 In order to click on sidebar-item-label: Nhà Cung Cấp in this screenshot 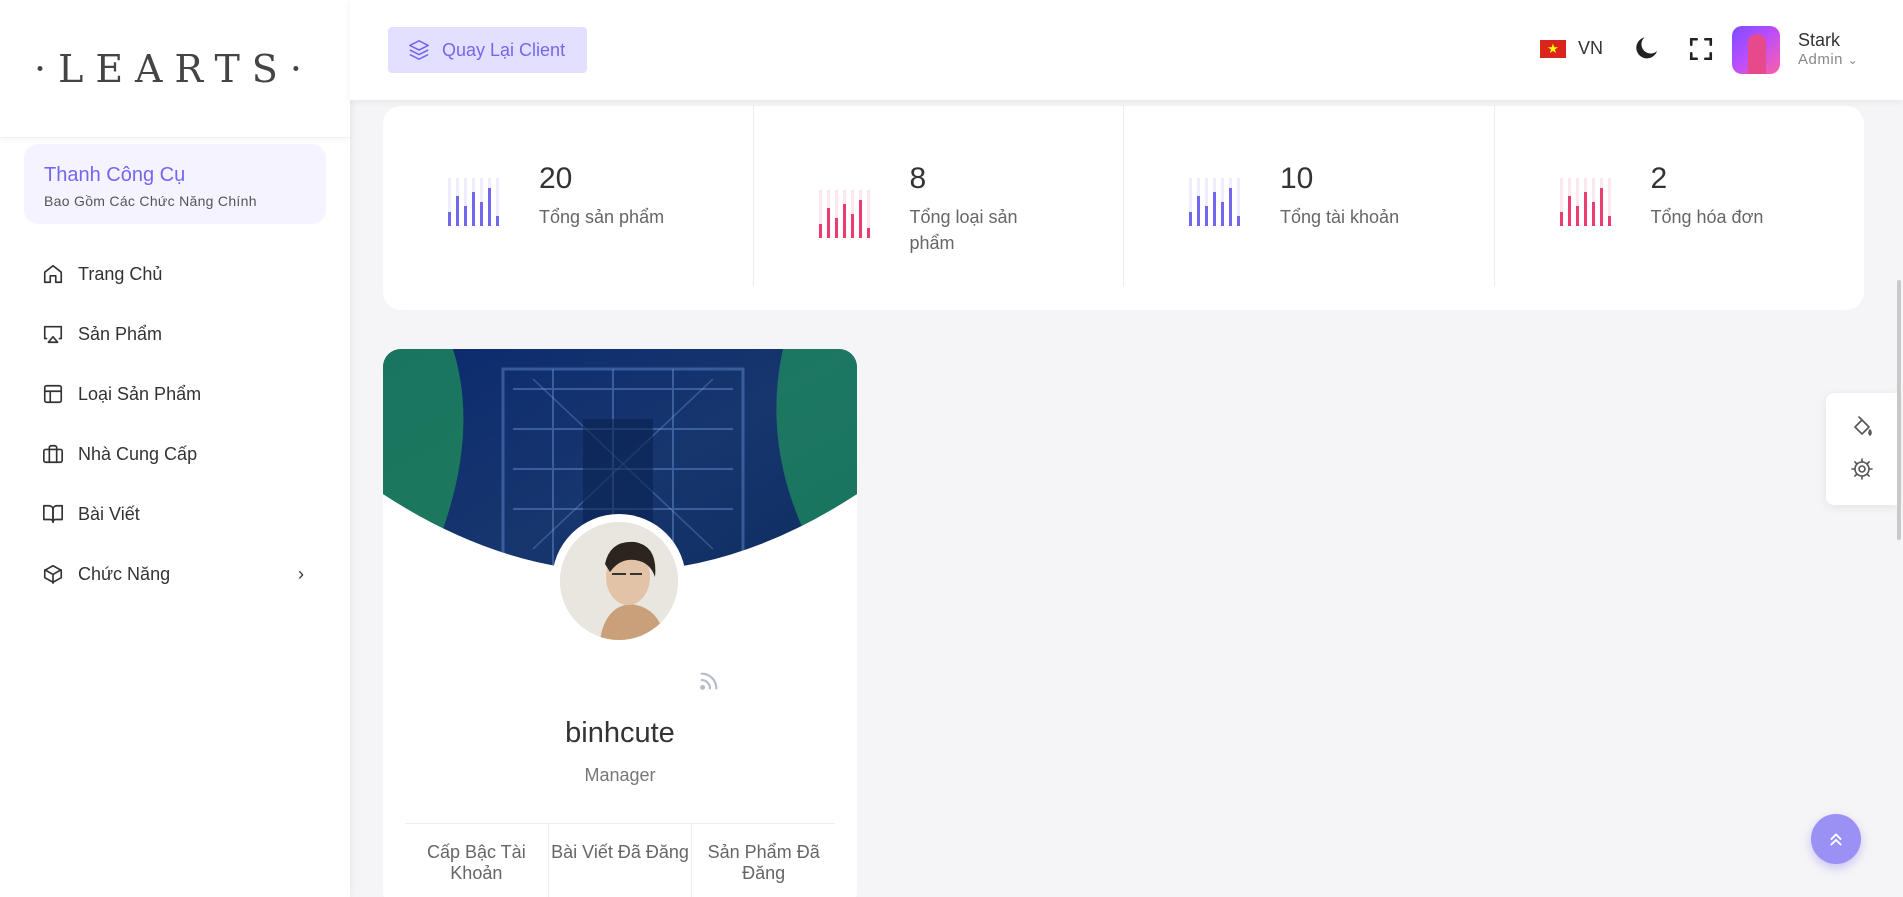, I will do `click(138, 453)`.